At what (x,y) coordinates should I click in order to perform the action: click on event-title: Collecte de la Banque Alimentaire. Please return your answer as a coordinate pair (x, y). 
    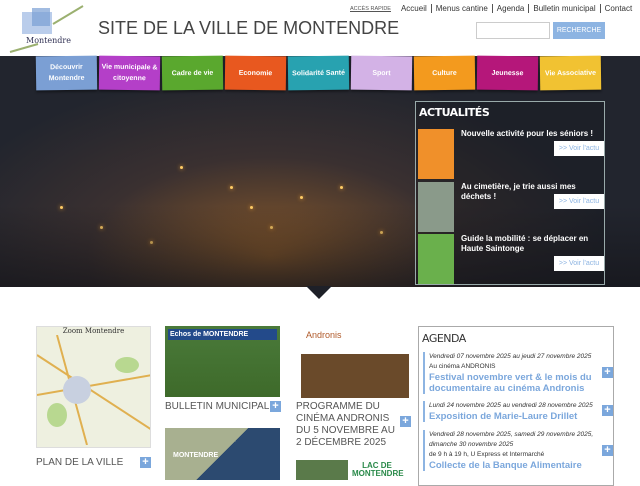
    Looking at the image, I should click on (519, 465).